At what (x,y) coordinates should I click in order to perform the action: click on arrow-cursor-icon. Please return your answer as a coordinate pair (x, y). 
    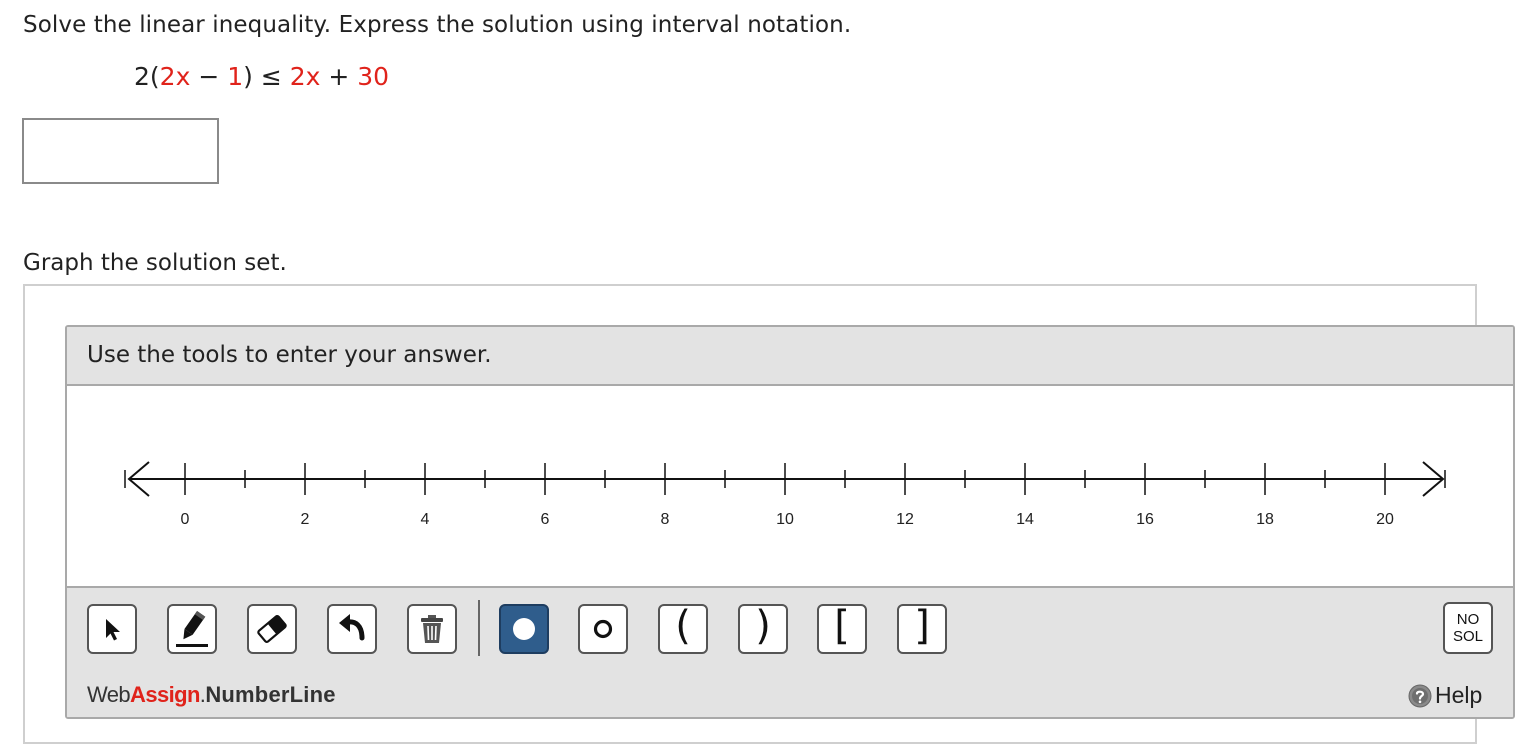
    Looking at the image, I should click on (113, 630).